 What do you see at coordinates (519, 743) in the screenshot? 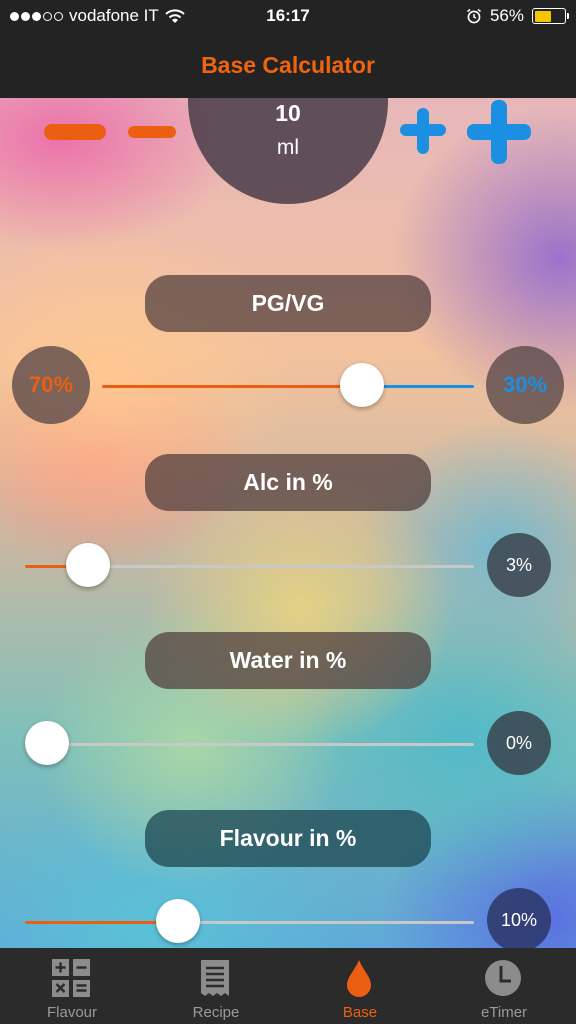
I see `water-value: 0%` at bounding box center [519, 743].